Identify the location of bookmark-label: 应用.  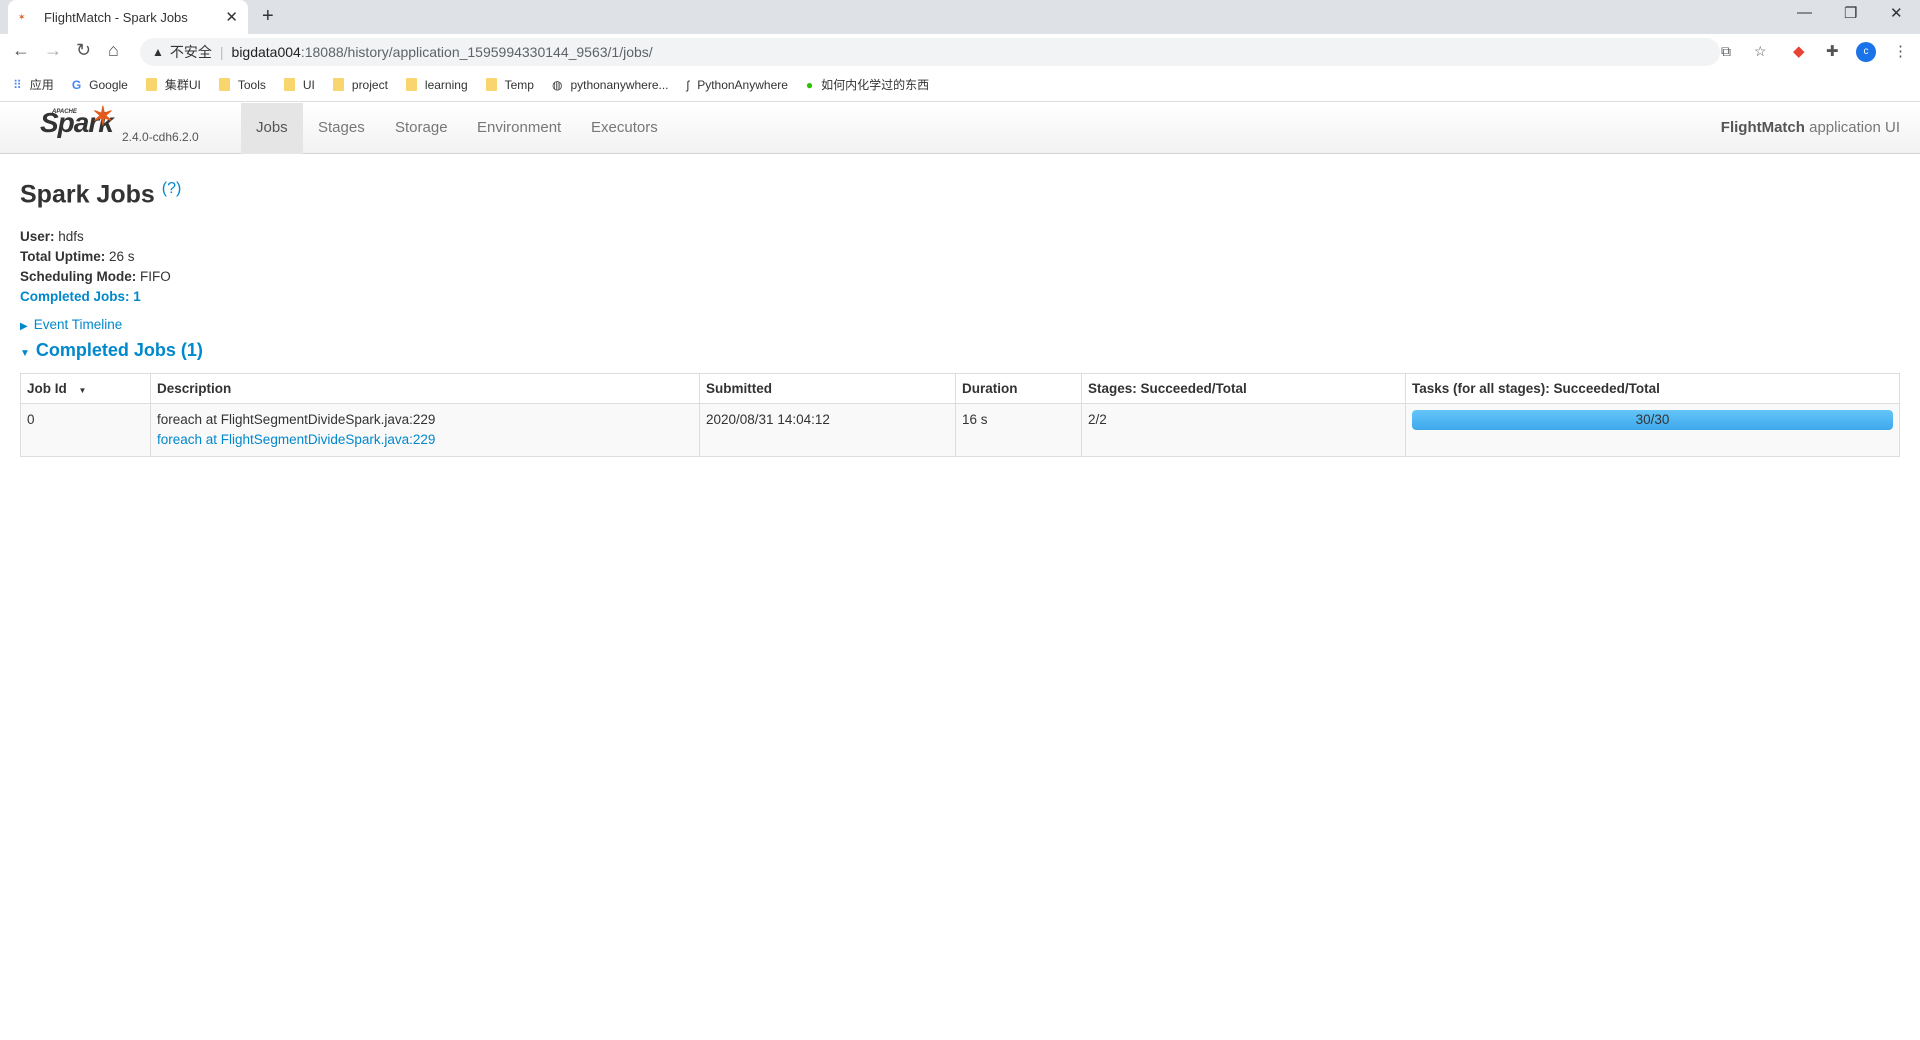
(41, 85).